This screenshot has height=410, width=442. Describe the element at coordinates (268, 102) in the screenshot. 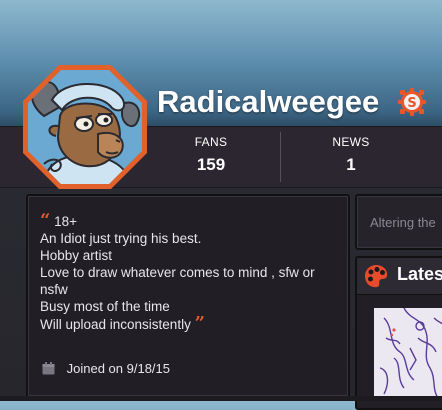

I see `username: Radicalweegee` at that location.